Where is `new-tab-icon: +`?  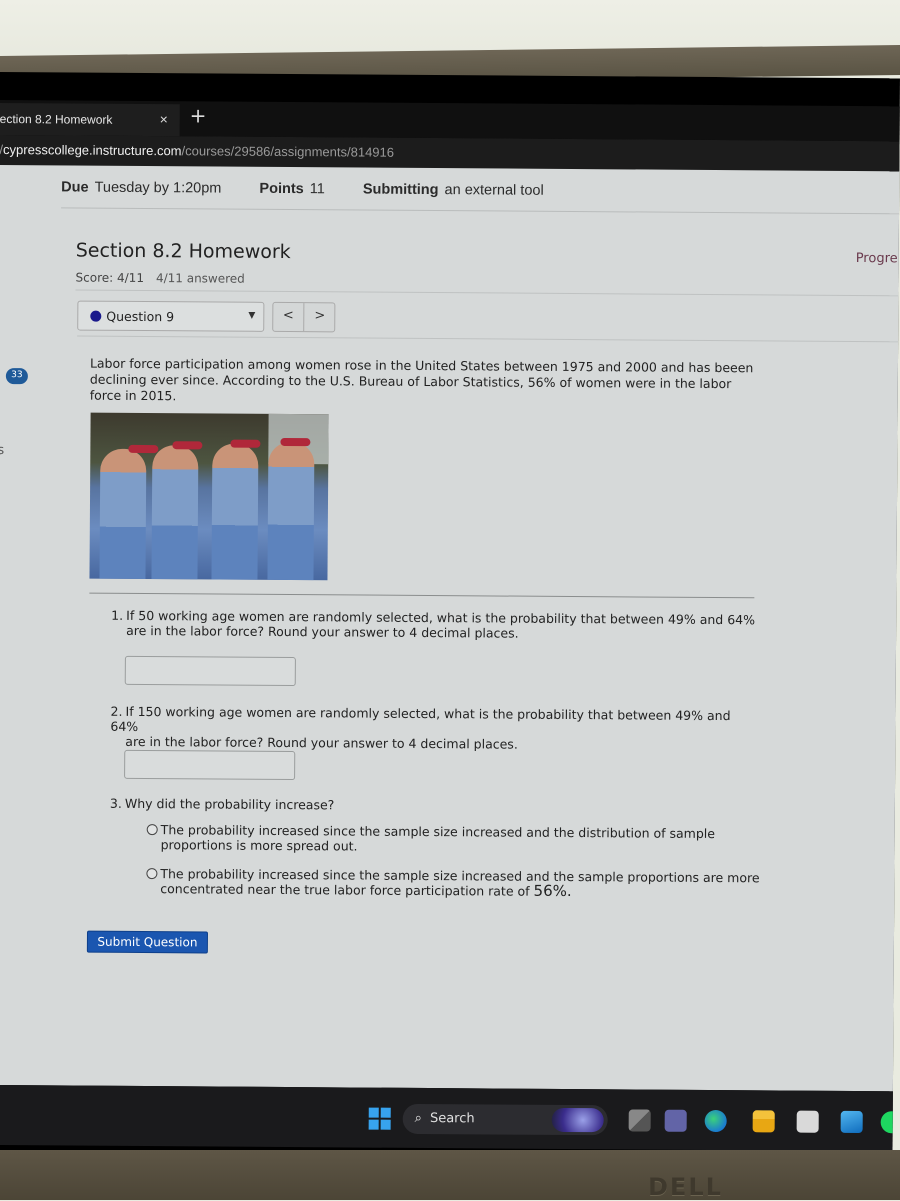 new-tab-icon: + is located at coordinates (198, 115).